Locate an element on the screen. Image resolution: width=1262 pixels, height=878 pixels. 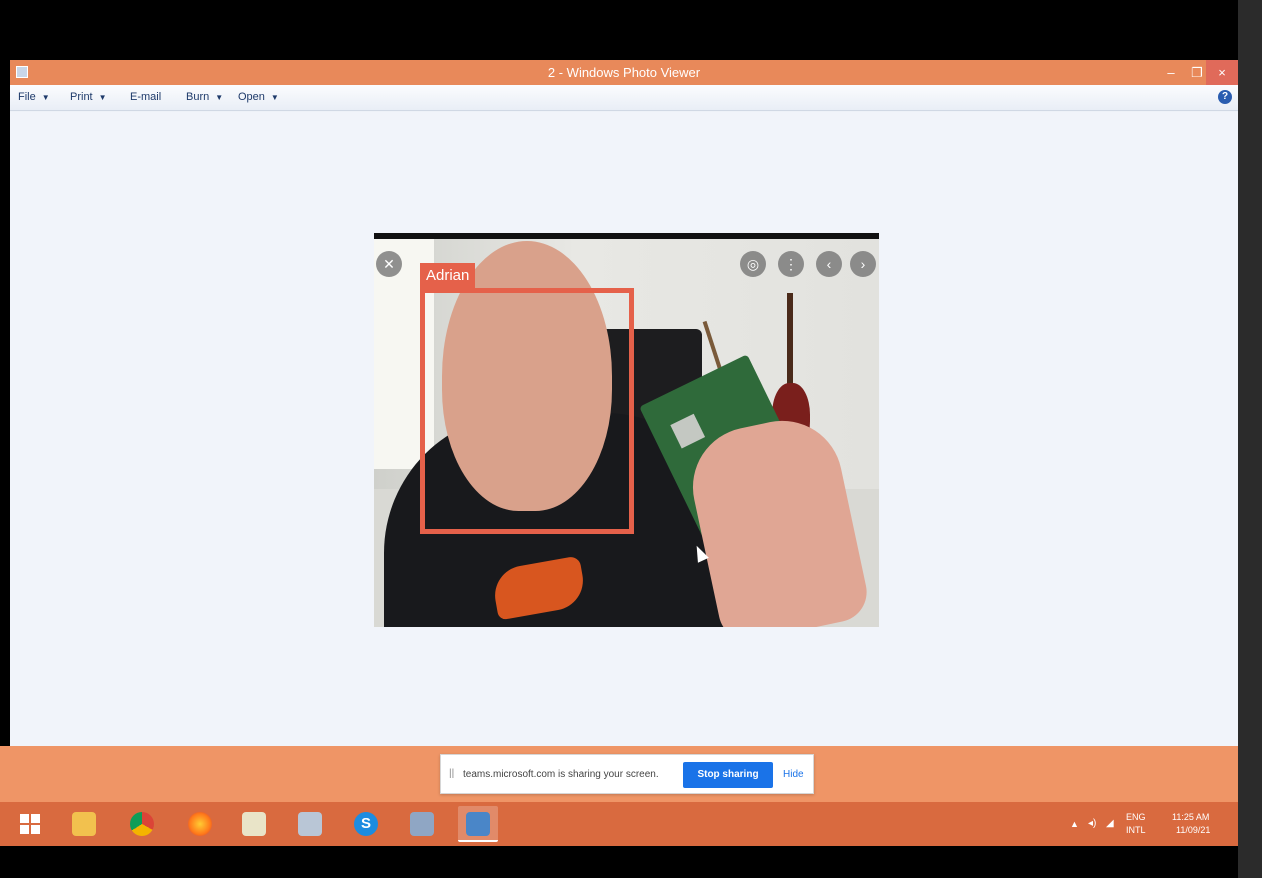
folder-icon is located at coordinates (84, 824).